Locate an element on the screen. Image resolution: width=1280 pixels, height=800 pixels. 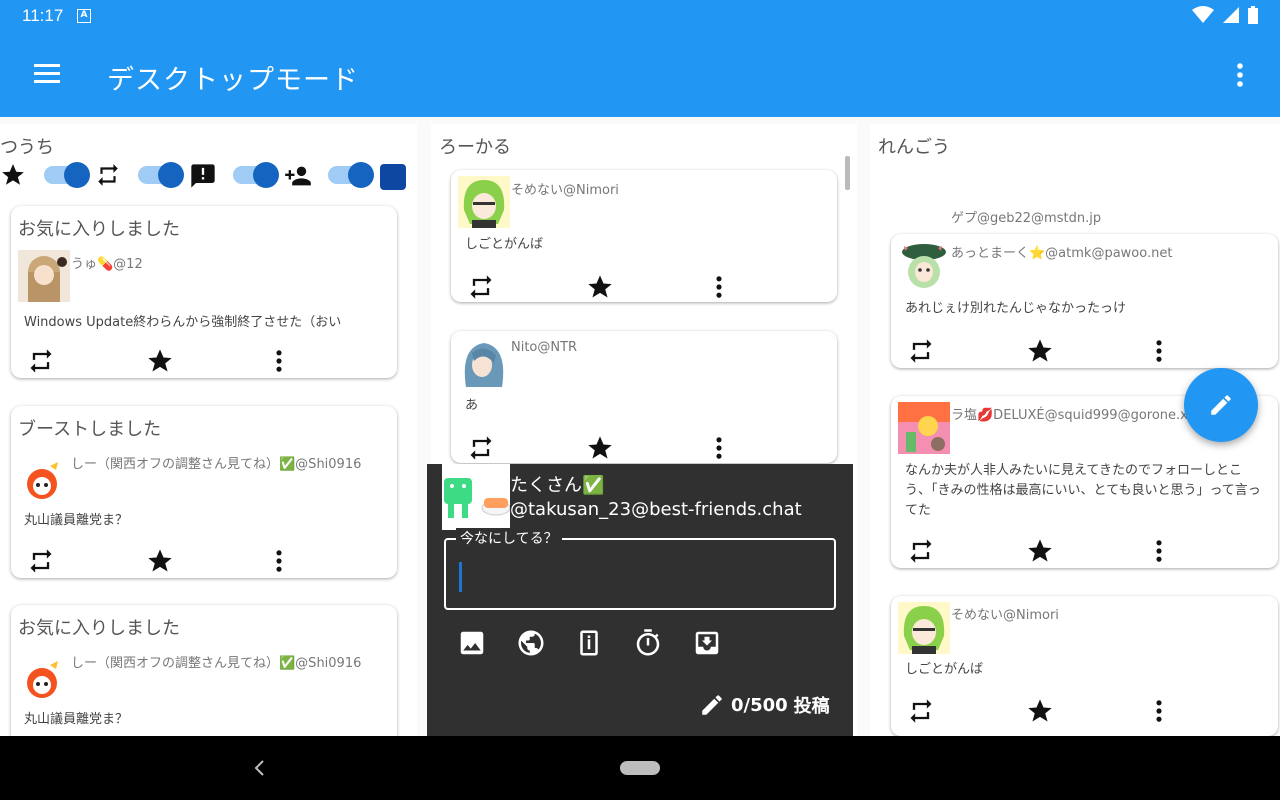
pencil-icon is located at coordinates (1221, 405).